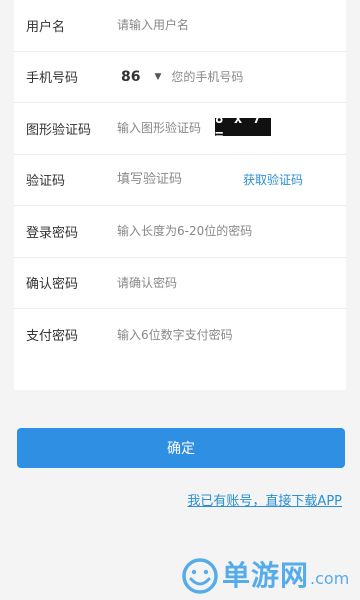 The height and width of the screenshot is (600, 360). Describe the element at coordinates (59, 130) in the screenshot. I see `captcha-label: 图形验证码` at that location.